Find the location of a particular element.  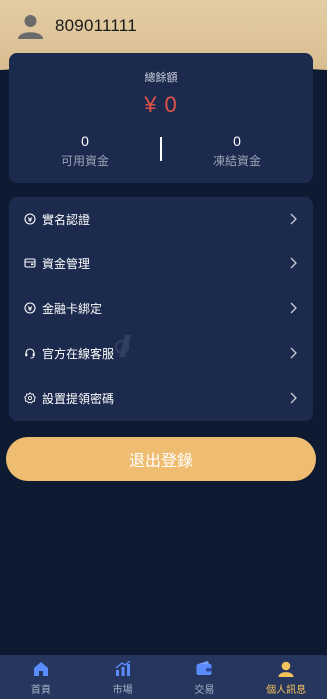

menu-label: 實名認證 is located at coordinates (66, 219).